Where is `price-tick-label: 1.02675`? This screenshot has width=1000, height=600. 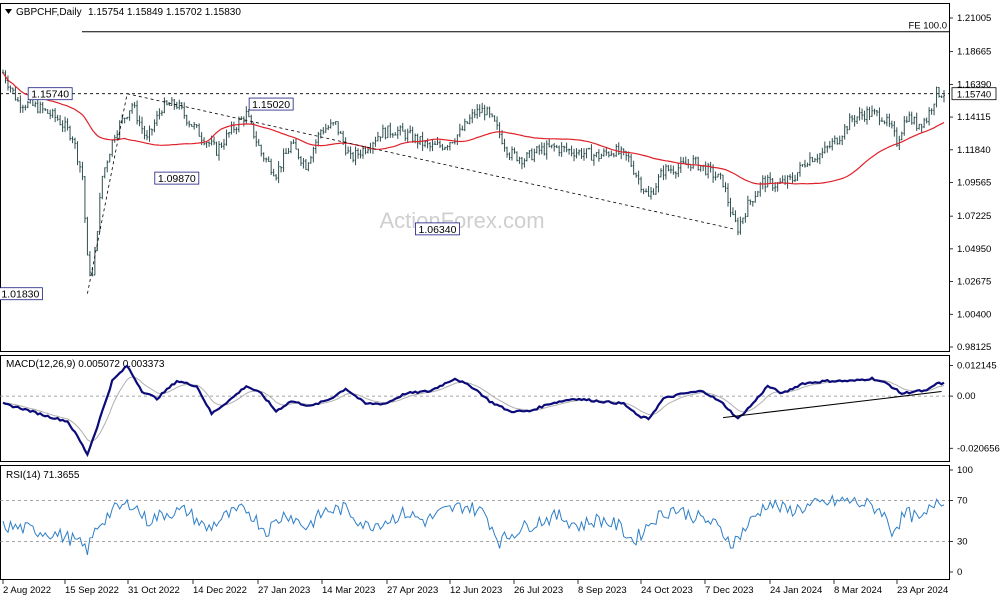 price-tick-label: 1.02675 is located at coordinates (974, 282).